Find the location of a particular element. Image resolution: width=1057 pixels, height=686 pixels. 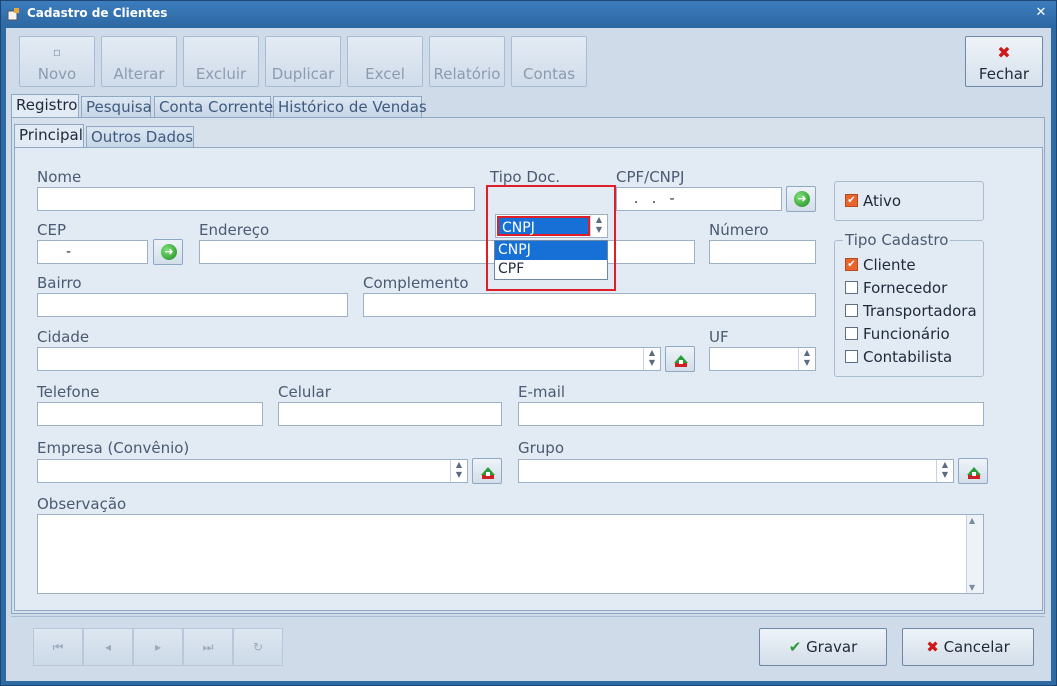

contabilista-checkbox is located at coordinates (851, 356).